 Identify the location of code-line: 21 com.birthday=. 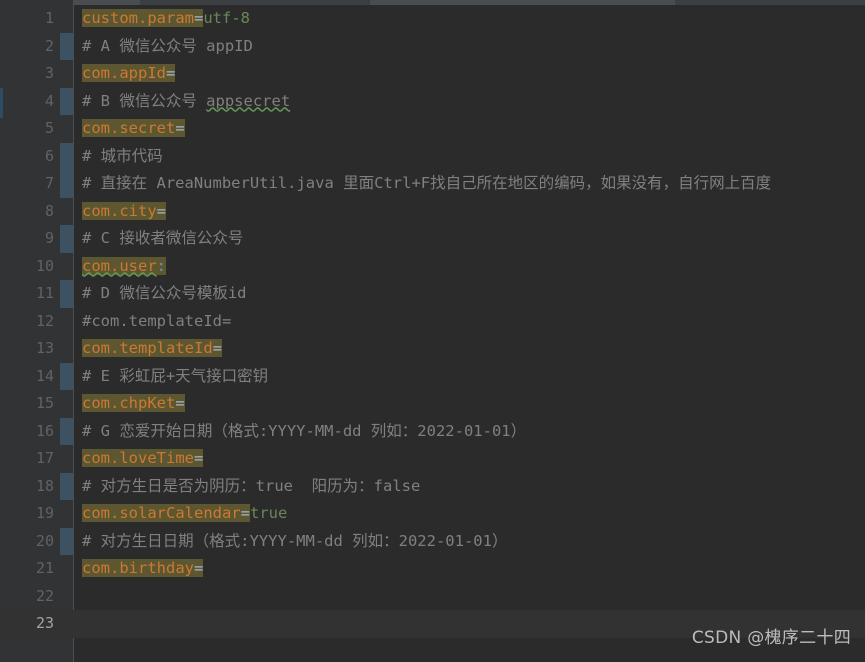
(432, 569).